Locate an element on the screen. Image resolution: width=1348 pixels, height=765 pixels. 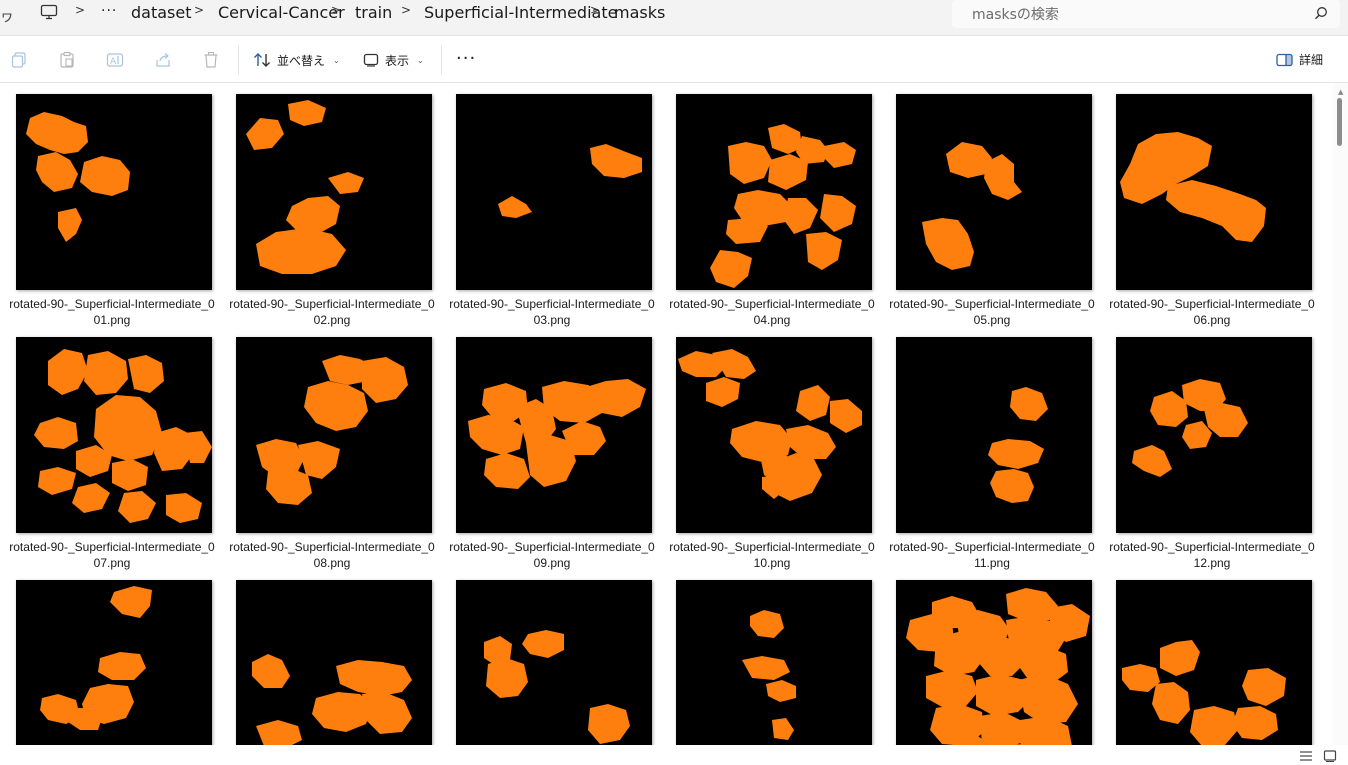
breadcrumb-superficial-intermediate: Superficial-Intermediate is located at coordinates (520, 12).